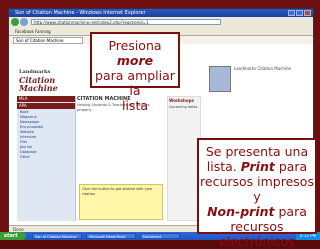  What do you see at coordinates (15, 22) in the screenshot?
I see `back-icon` at bounding box center [15, 22].